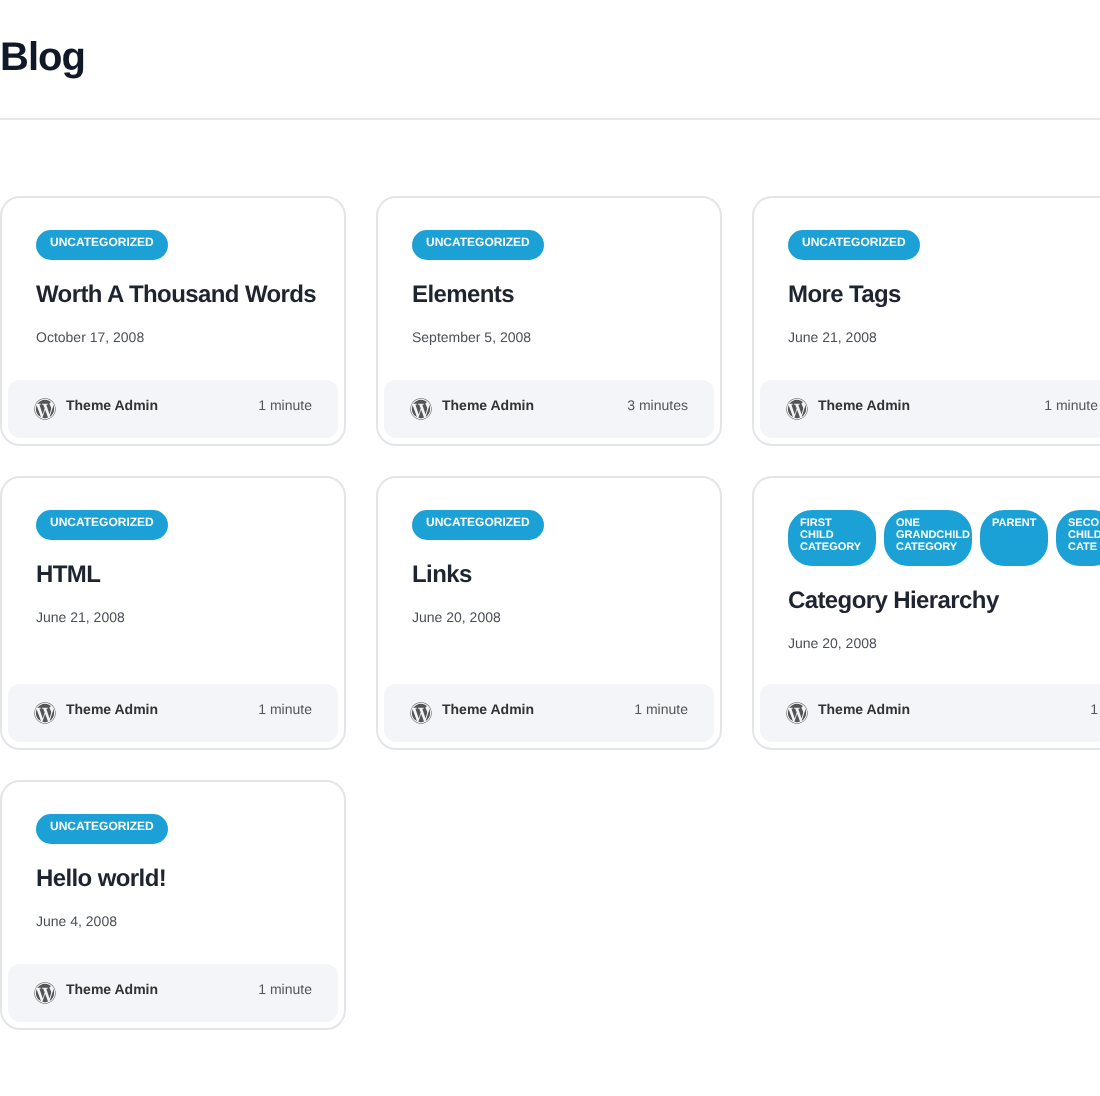  Describe the element at coordinates (42, 59) in the screenshot. I see `page-title: Blog` at that location.